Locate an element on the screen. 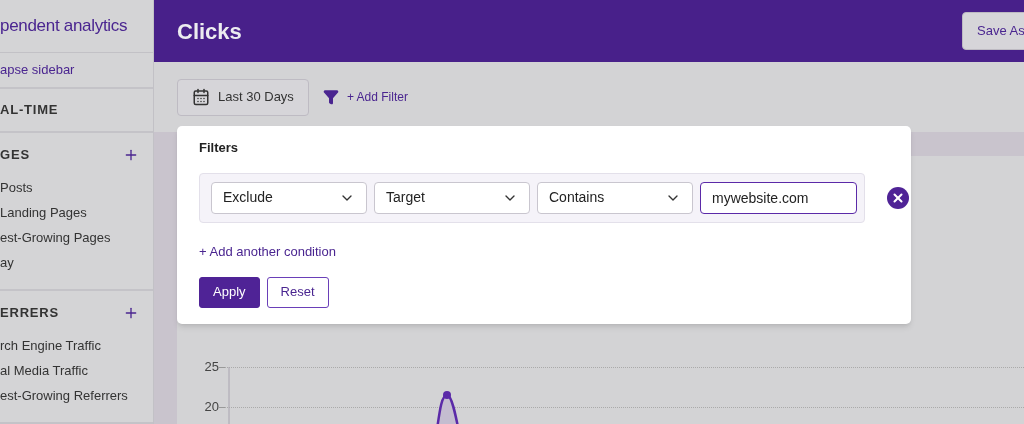 The height and width of the screenshot is (424, 1024). apply-button: Apply is located at coordinates (229, 292).